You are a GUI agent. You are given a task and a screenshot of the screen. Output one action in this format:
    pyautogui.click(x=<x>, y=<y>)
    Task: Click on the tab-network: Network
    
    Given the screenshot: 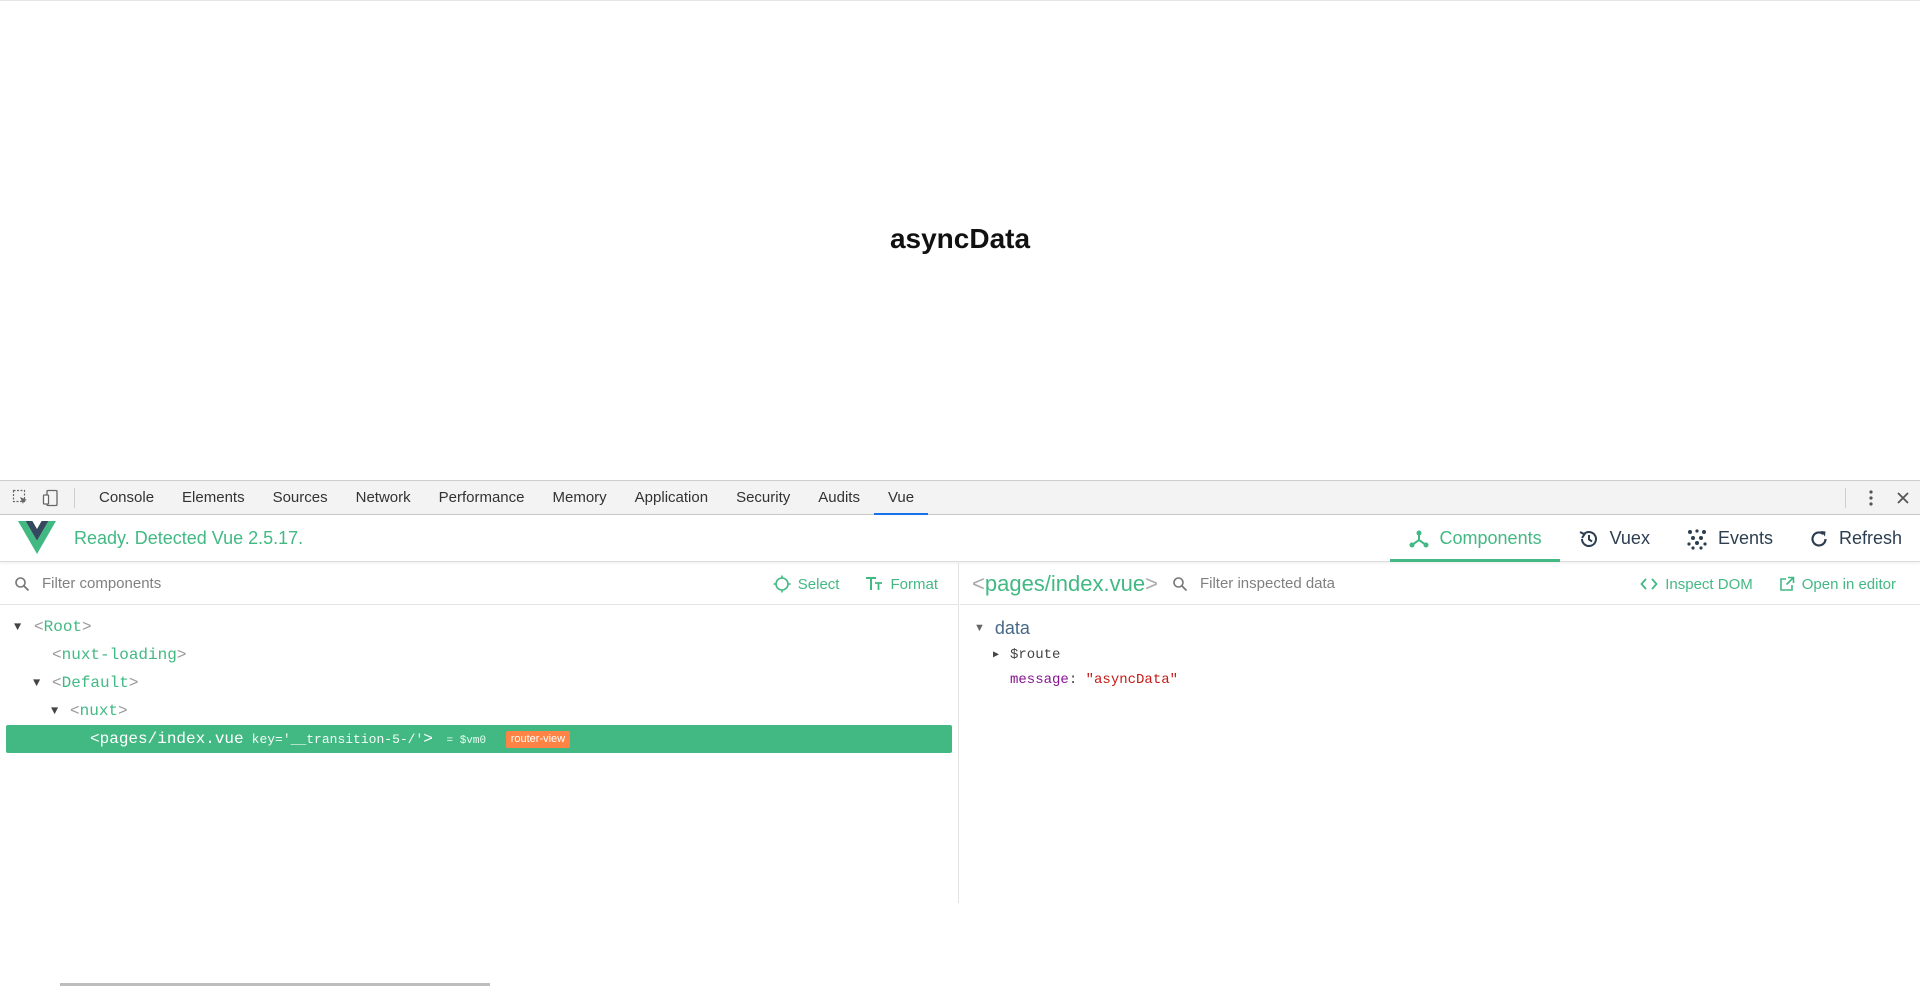 What is the action you would take?
    pyautogui.click(x=383, y=498)
    